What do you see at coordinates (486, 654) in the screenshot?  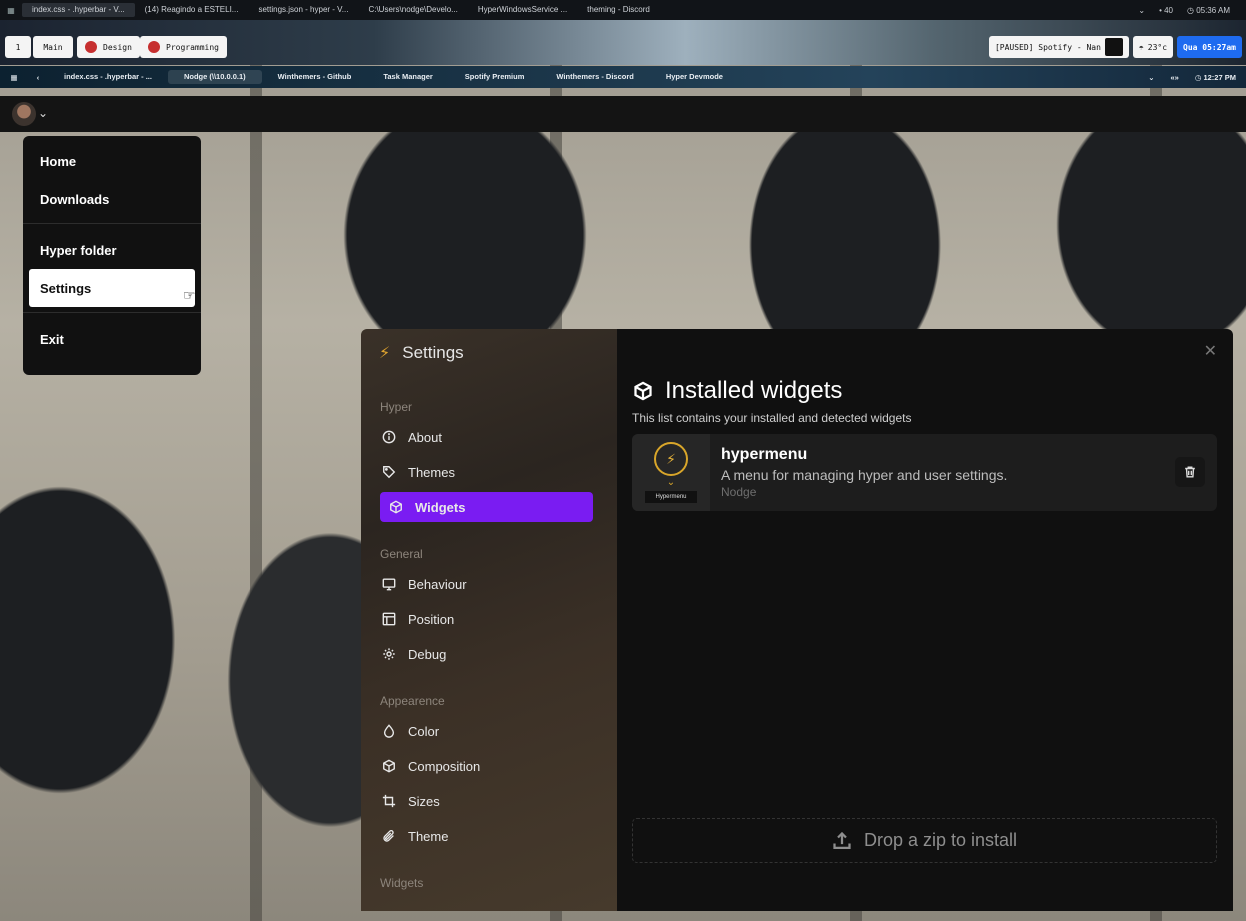 I see `sidebar-item-debug: Debug` at bounding box center [486, 654].